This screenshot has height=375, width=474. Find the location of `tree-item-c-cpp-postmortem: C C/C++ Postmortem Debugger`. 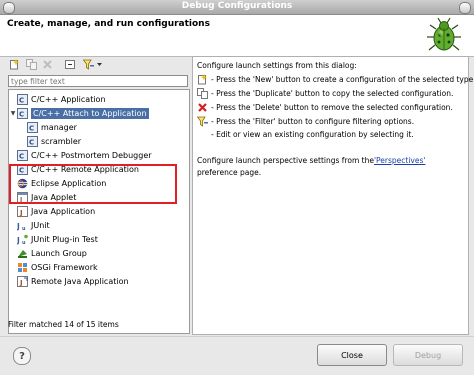

tree-item-c-cpp-postmortem: C C/C++ Postmortem Debugger is located at coordinates (99, 155).